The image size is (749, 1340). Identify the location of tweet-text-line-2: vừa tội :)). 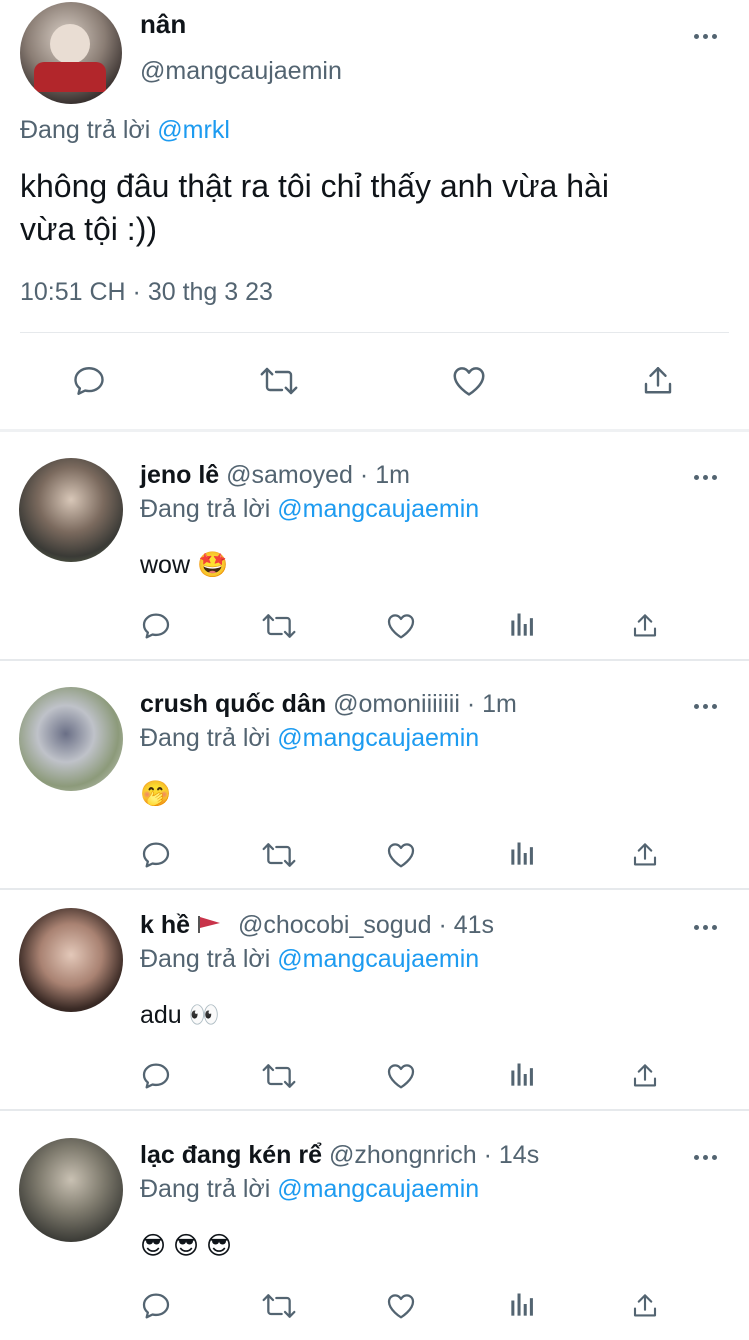
(88, 229).